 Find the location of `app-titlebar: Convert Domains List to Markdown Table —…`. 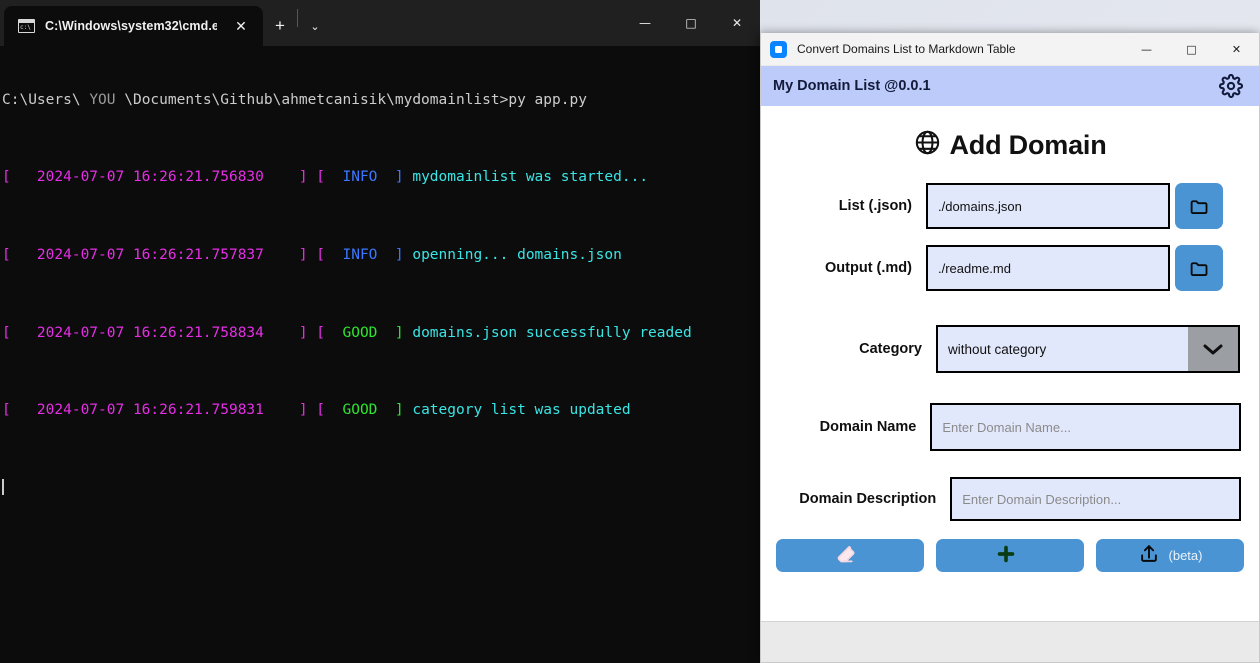

app-titlebar: Convert Domains List to Markdown Table —… is located at coordinates (1010, 49).